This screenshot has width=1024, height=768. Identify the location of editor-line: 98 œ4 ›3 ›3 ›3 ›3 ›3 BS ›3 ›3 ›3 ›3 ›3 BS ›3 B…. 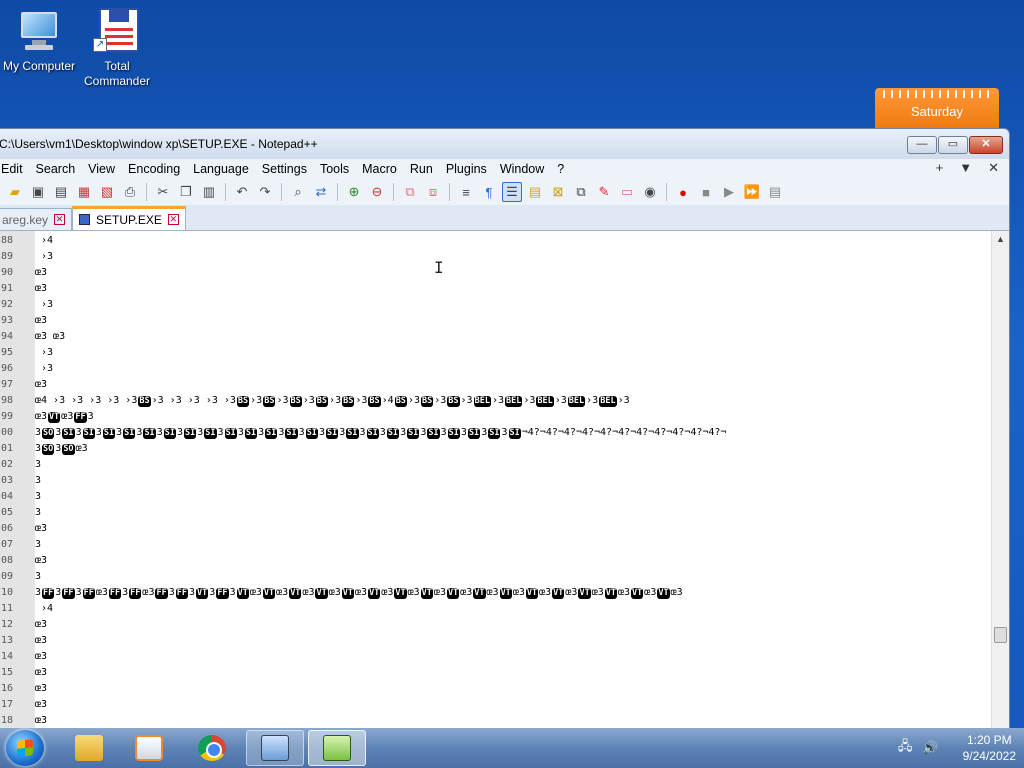
(494, 401).